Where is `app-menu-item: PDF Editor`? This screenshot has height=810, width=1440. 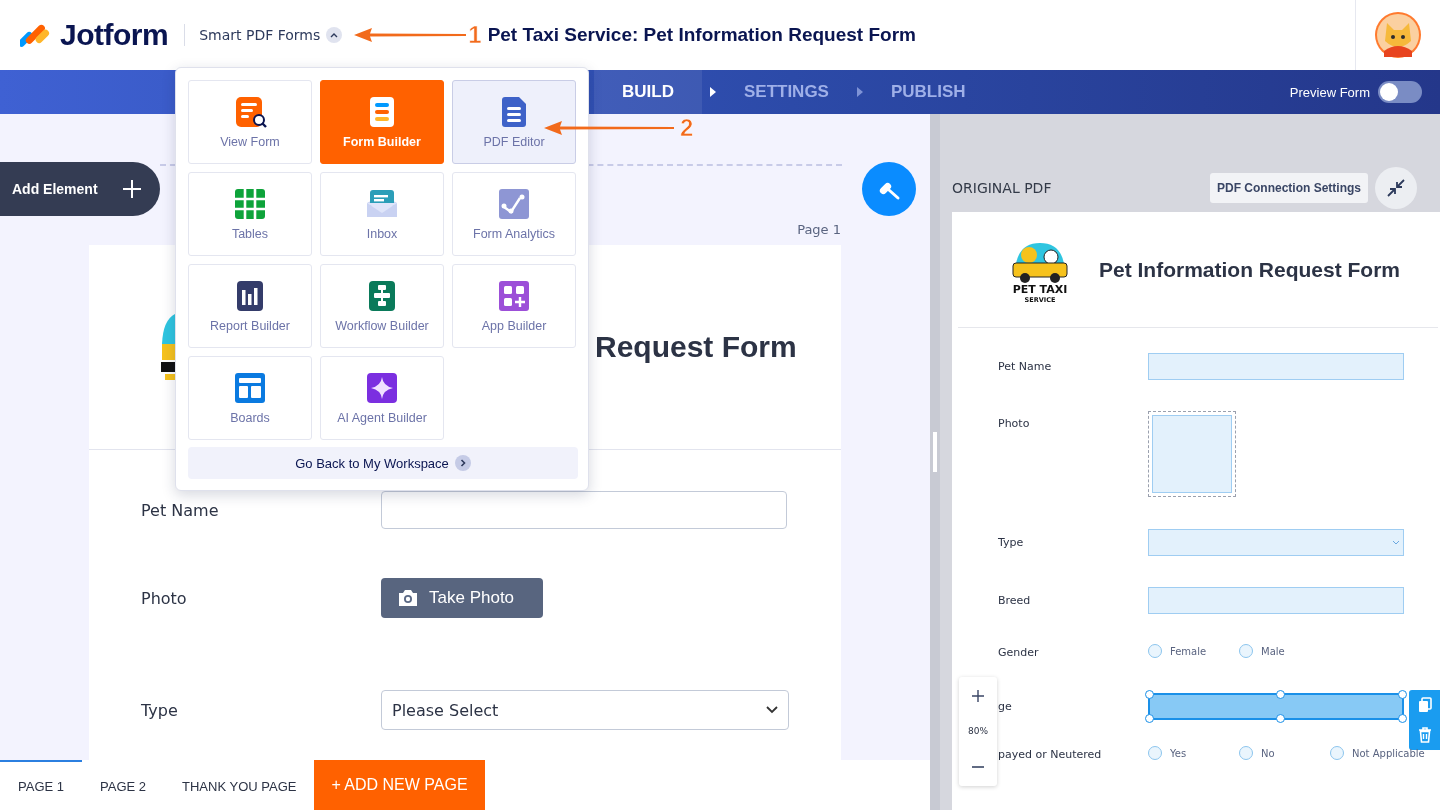 app-menu-item: PDF Editor is located at coordinates (514, 122).